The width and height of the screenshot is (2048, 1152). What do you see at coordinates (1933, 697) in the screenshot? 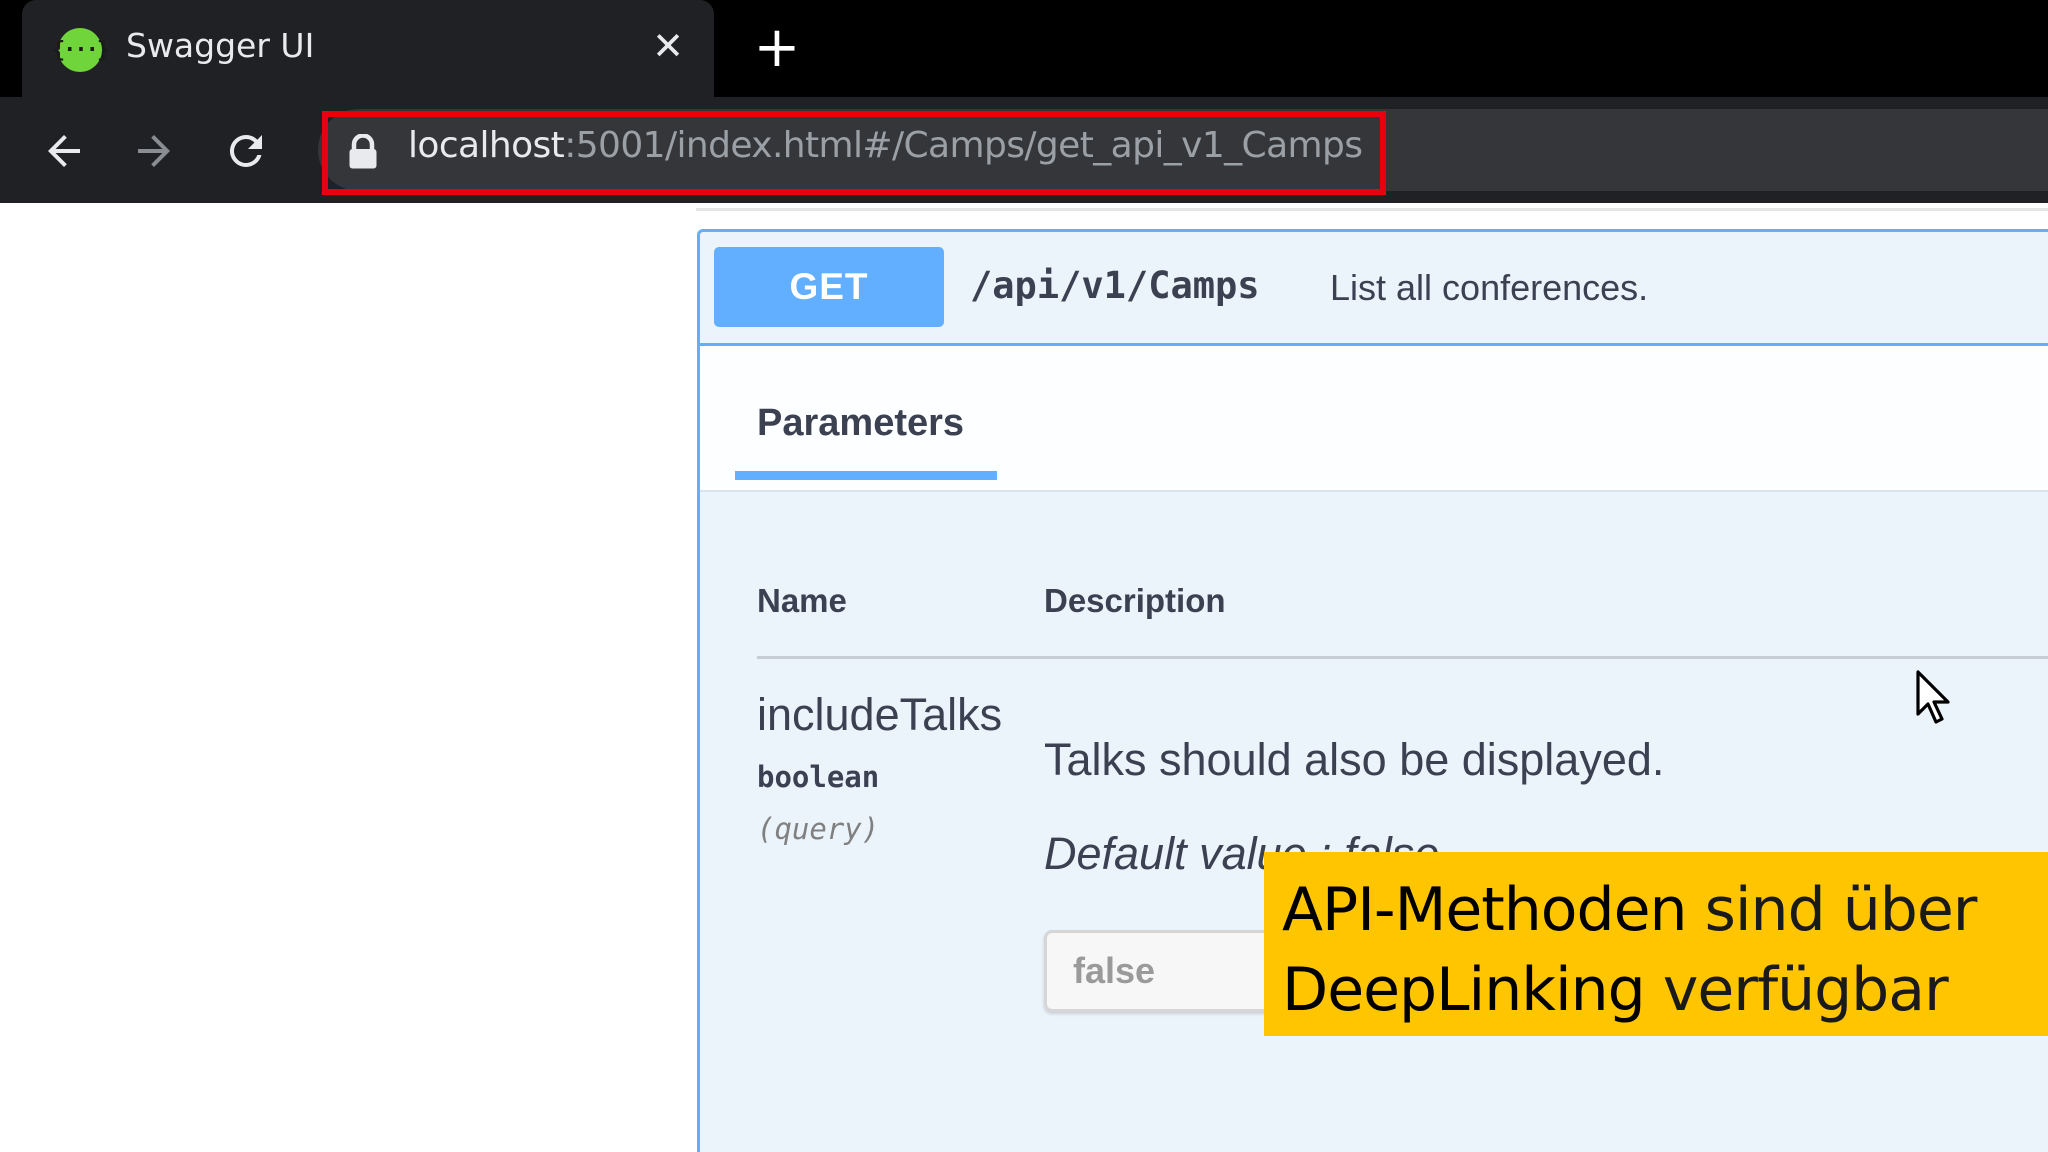
I see `mouse-cursor-icon` at bounding box center [1933, 697].